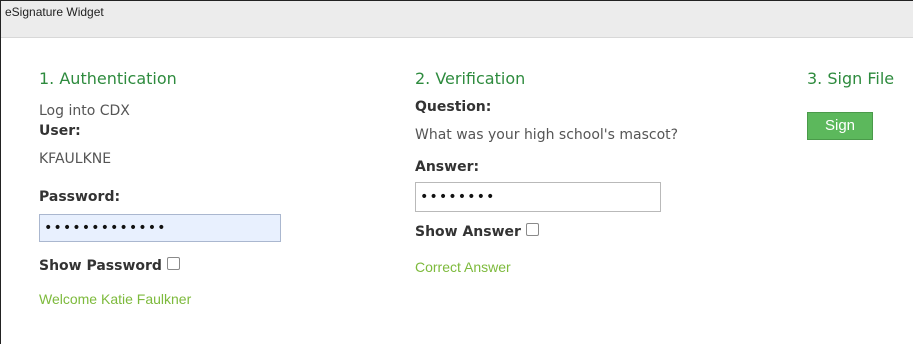  Describe the element at coordinates (457, 19) in the screenshot. I see `widget-titlebar: eSignature Widget` at that location.